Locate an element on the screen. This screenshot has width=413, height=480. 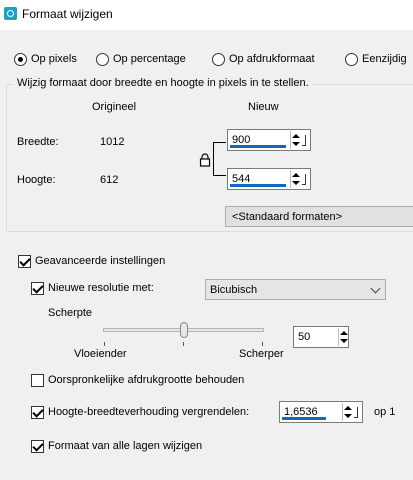
radio-label: Op pixels is located at coordinates (54, 59).